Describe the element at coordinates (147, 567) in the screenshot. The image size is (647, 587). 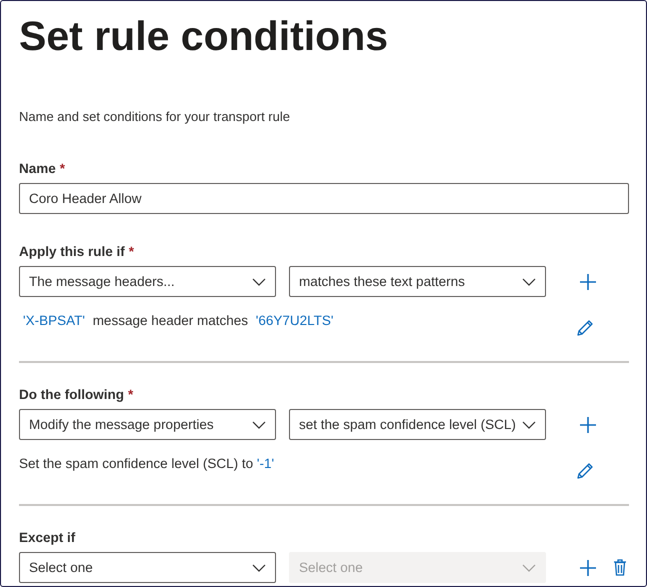
I see `dropdown: Select one` at that location.